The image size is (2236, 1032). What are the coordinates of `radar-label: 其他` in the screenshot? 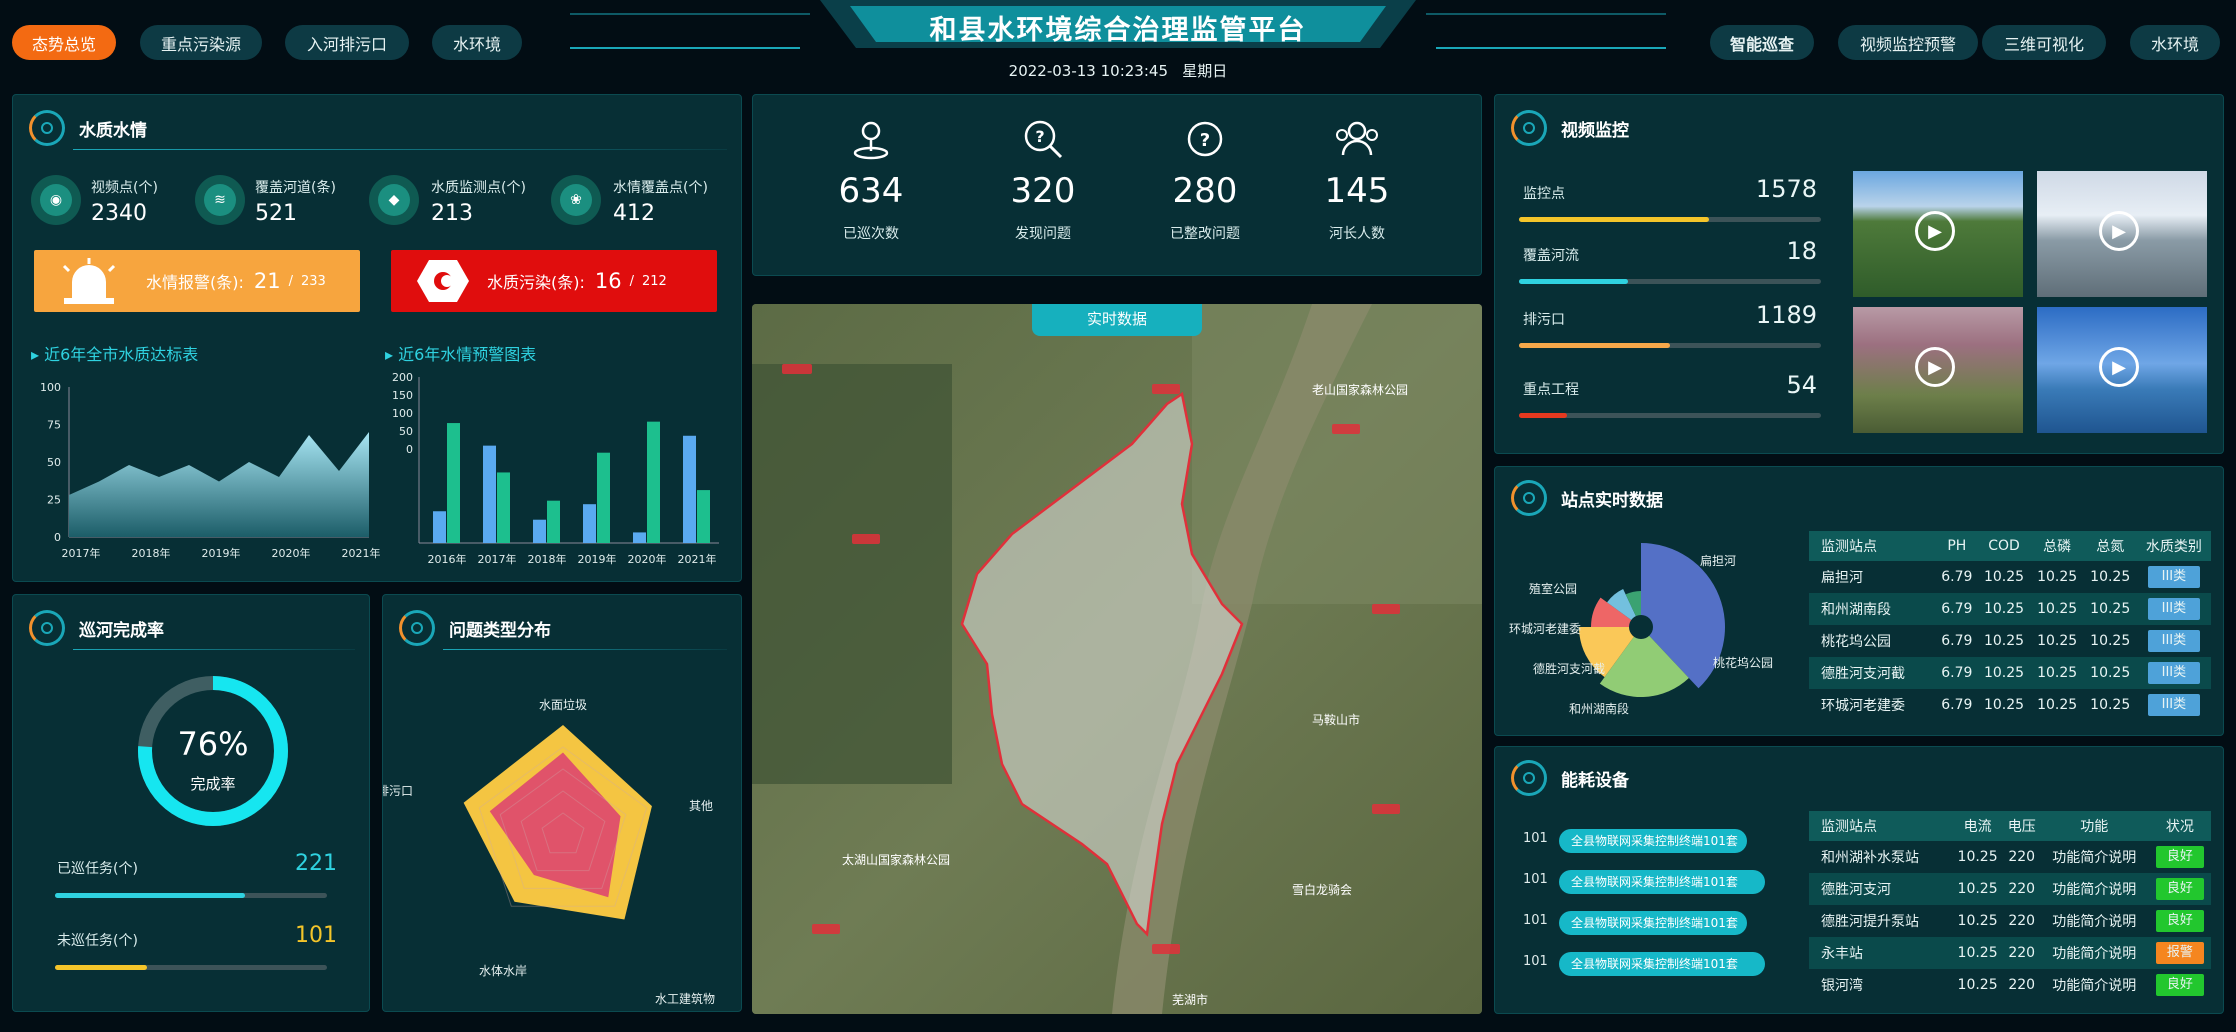 It's located at (701, 806).